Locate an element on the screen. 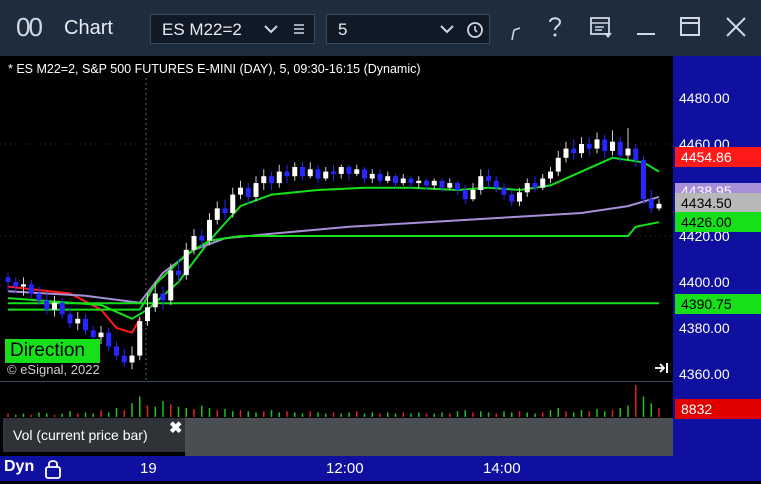  time-tick-19: 19 is located at coordinates (148, 468).